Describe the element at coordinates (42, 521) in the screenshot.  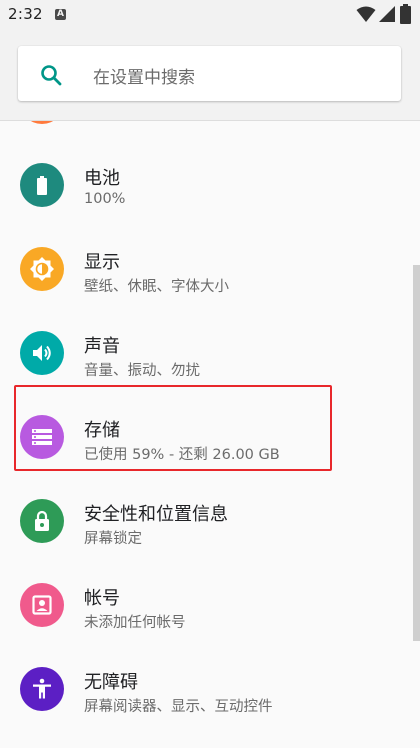
I see `lock-icon` at that location.